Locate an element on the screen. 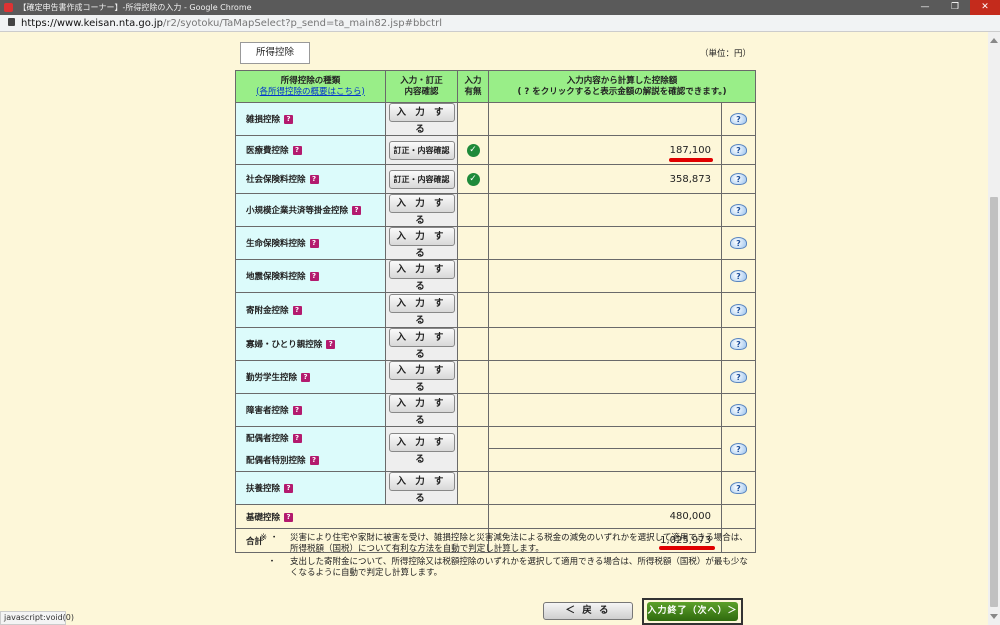  scroll-up-icon is located at coordinates (994, 40).